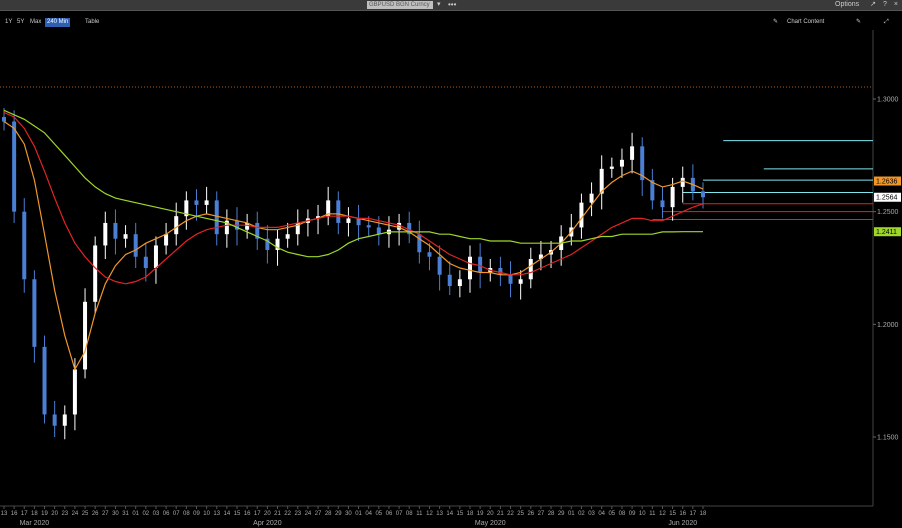 This screenshot has width=902, height=528. I want to click on xtick-label-16: 06, so click(166, 514).